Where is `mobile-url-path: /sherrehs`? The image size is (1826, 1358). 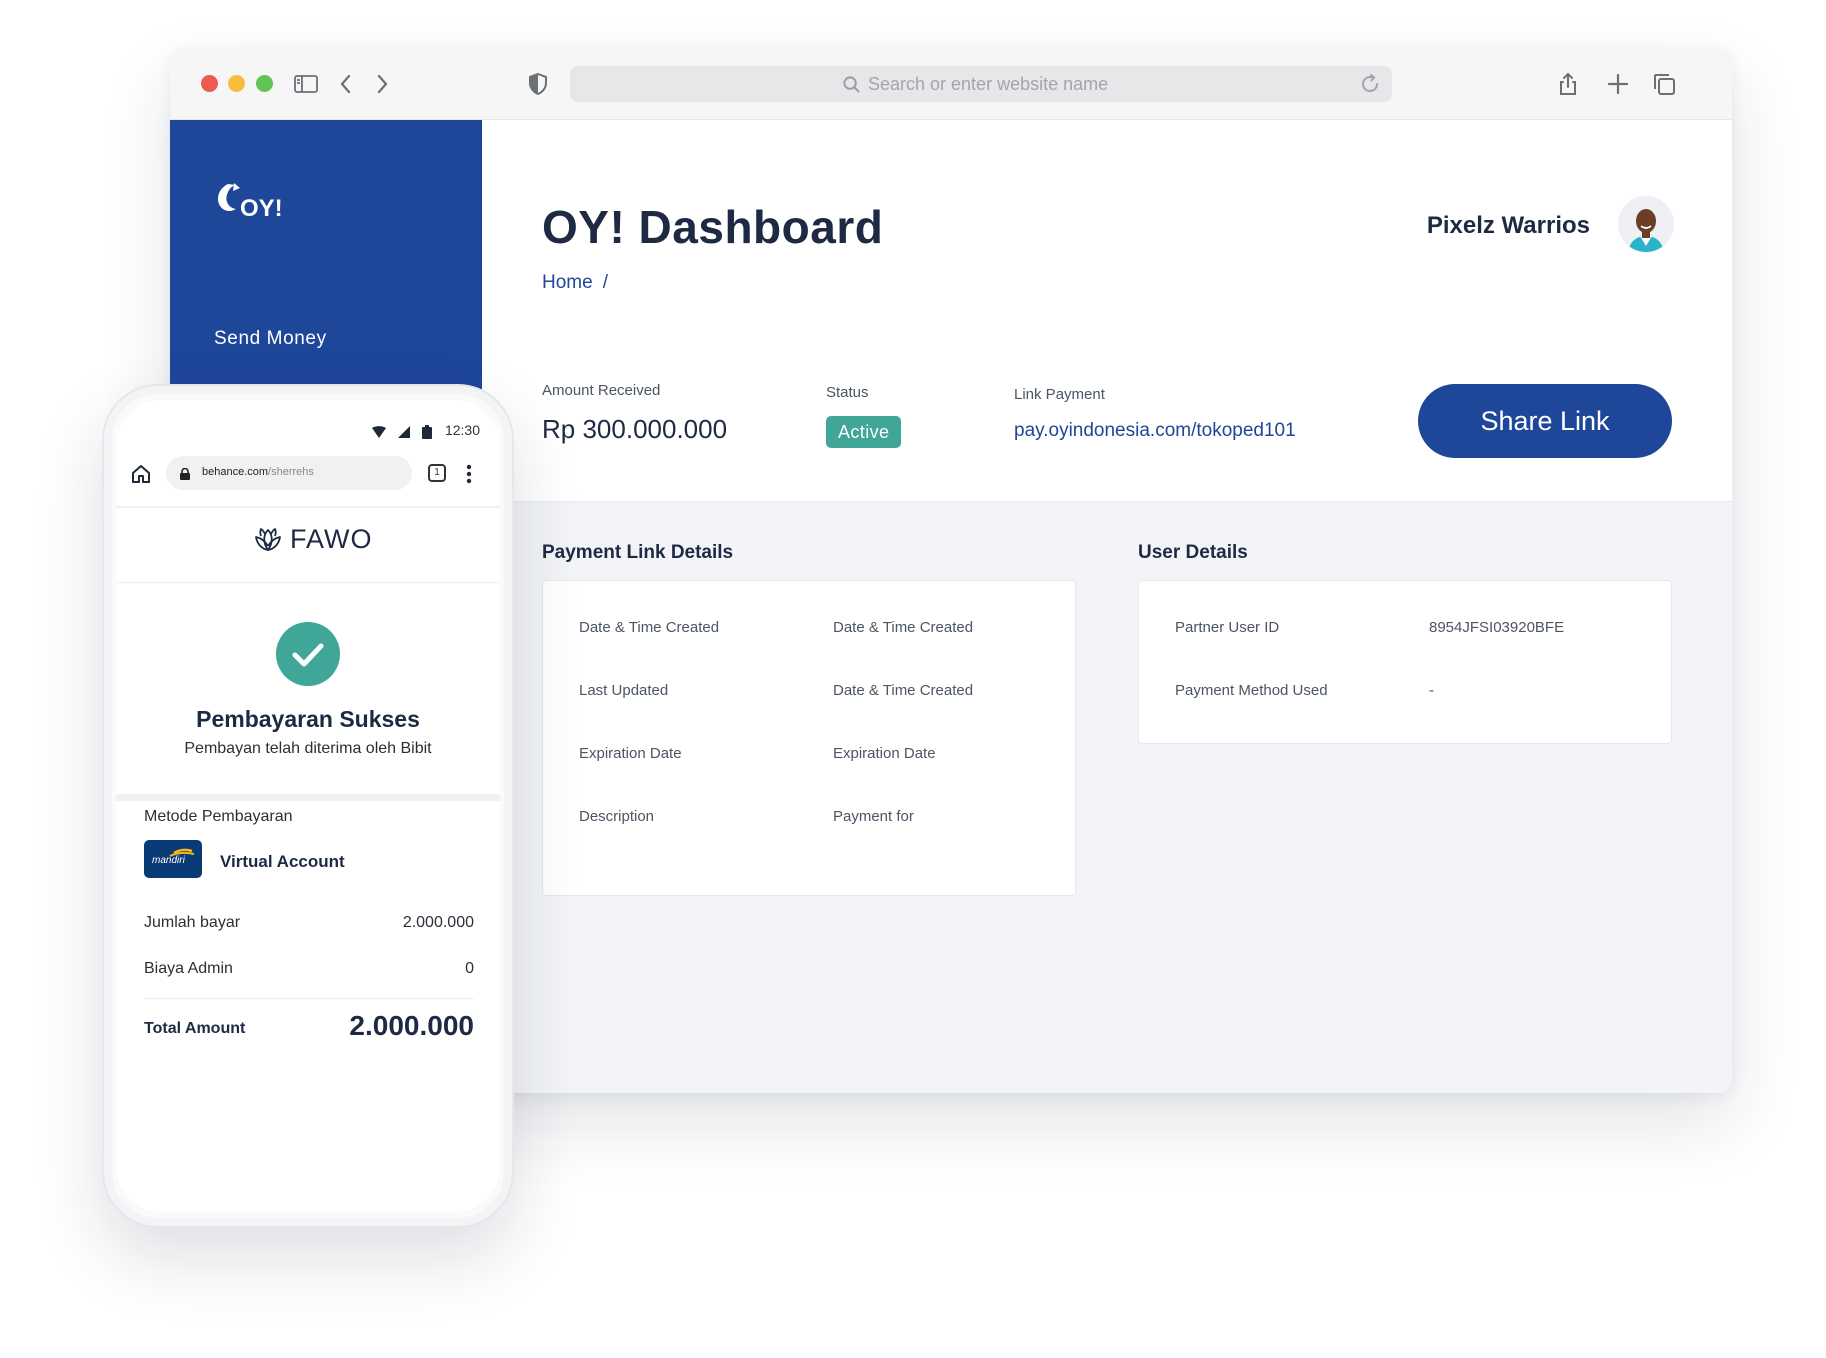
mobile-url-path: /sherrehs is located at coordinates (291, 472).